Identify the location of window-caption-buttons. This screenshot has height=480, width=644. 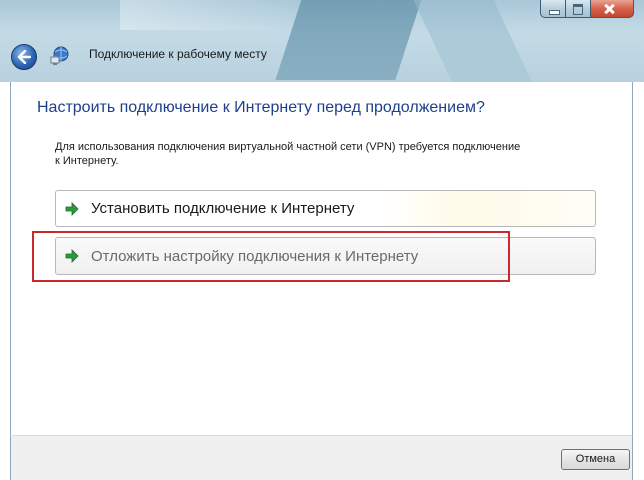
(587, 10).